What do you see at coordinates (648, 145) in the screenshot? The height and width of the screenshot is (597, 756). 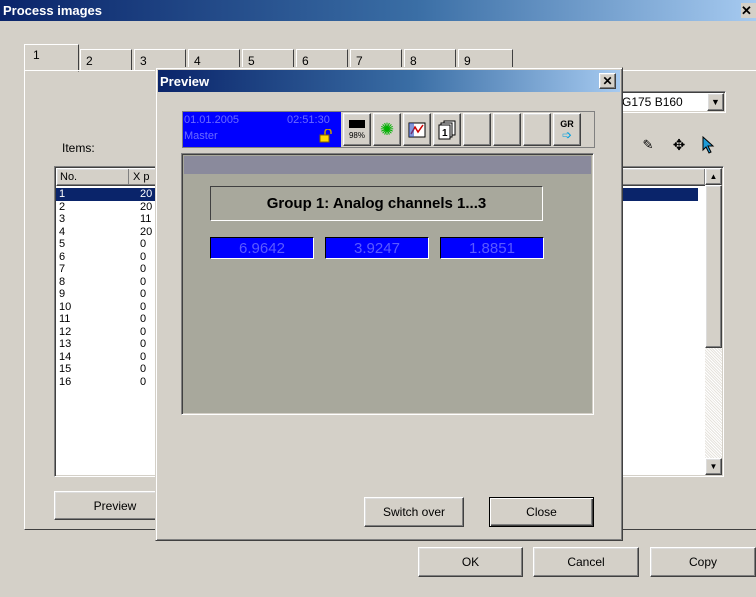 I see `edit-icon: ✎` at bounding box center [648, 145].